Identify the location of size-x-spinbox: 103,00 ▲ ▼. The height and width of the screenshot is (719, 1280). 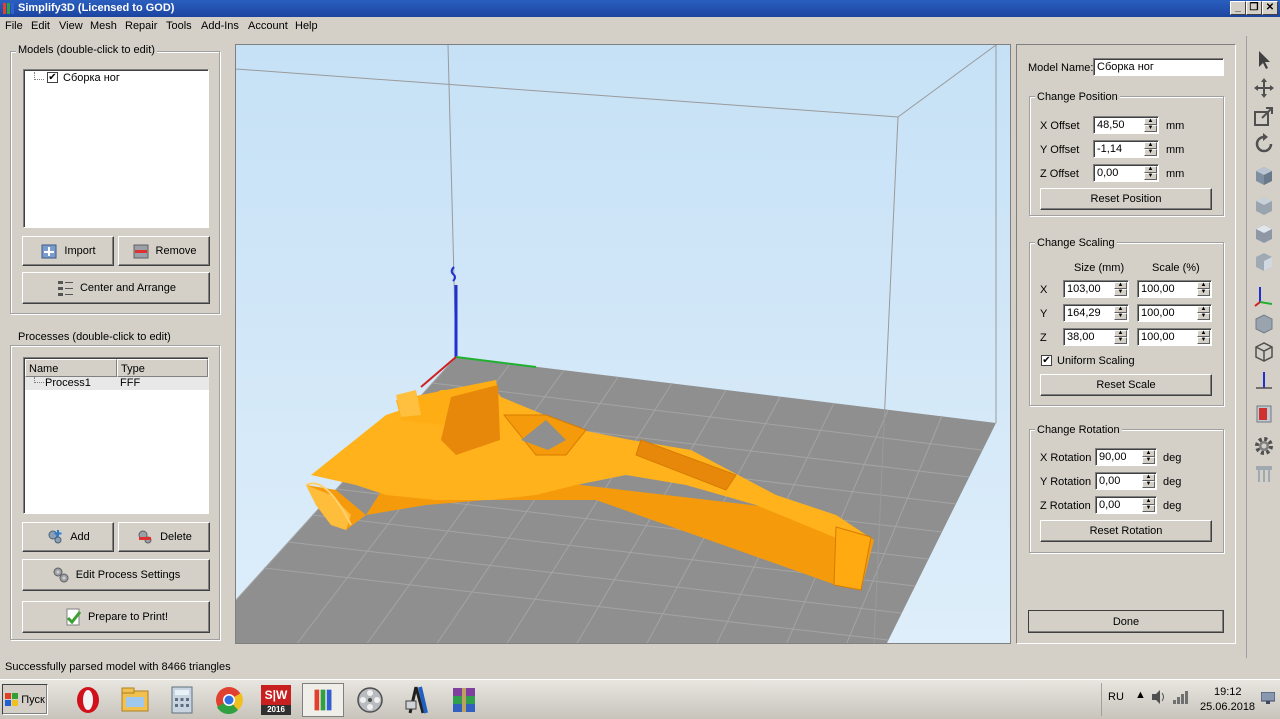
(1096, 289).